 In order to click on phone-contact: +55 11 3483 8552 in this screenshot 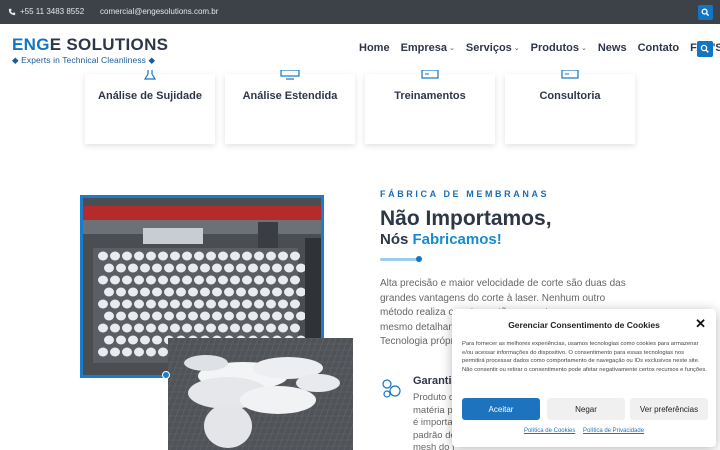, I will do `click(46, 11)`.